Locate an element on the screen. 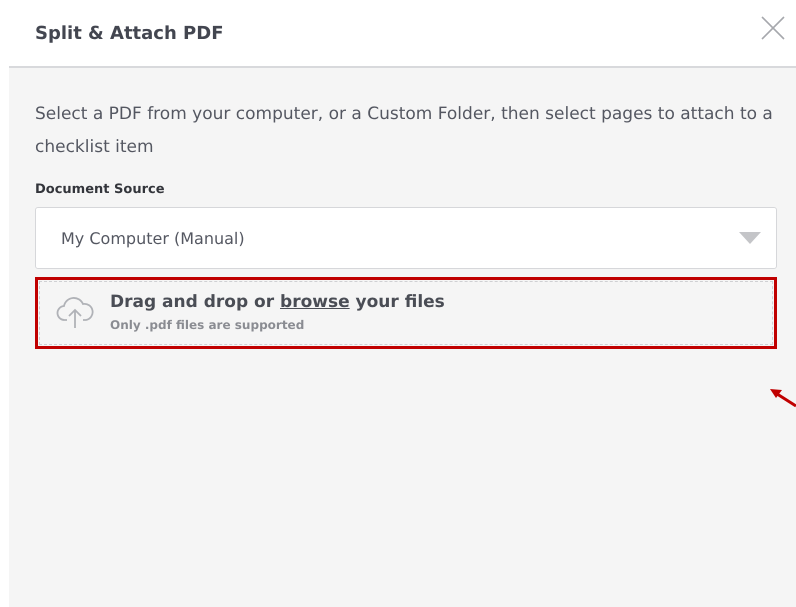 The image size is (796, 607). source-dropdown: My Computer (Manual) is located at coordinates (406, 238).